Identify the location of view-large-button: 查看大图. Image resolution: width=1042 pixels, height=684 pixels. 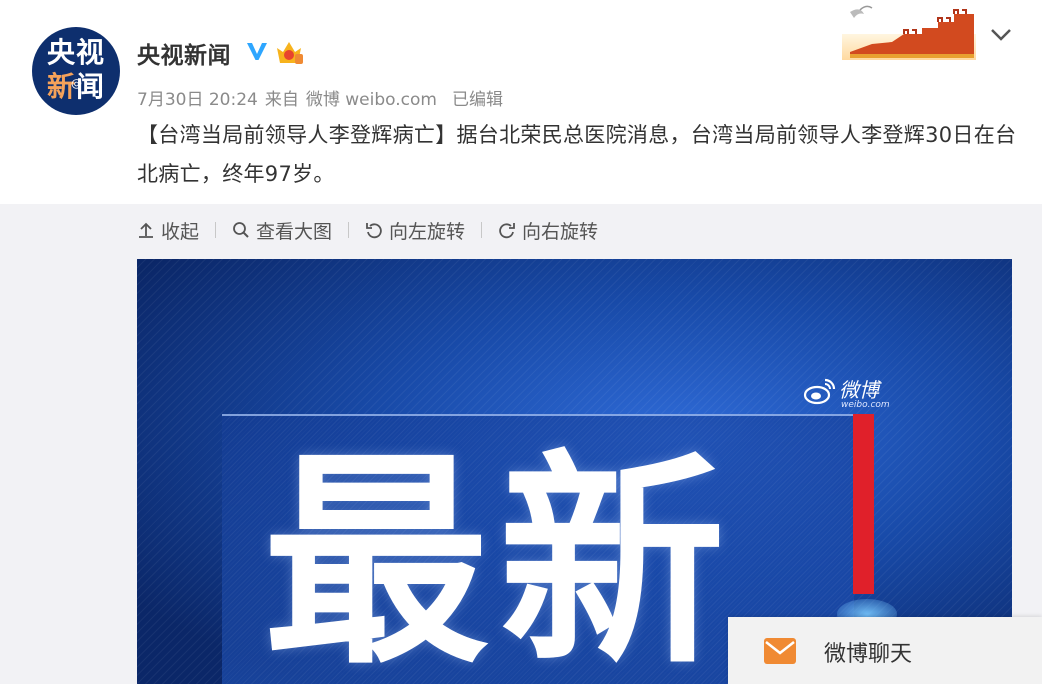
(282, 230).